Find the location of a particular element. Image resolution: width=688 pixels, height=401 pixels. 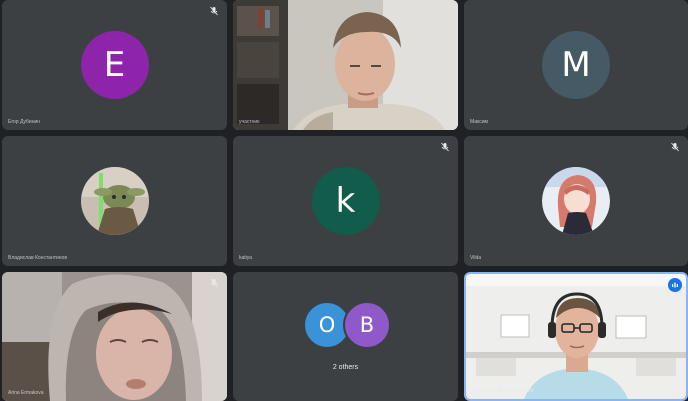

participant-tile-5: k katiya is located at coordinates (345, 201).